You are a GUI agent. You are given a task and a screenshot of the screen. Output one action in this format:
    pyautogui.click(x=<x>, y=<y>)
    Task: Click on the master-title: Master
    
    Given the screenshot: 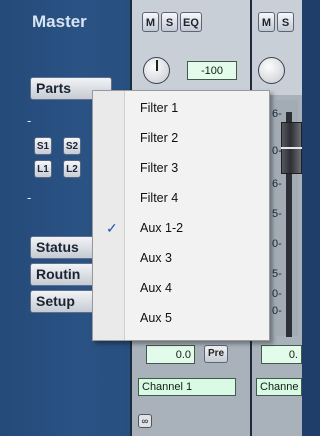 What is the action you would take?
    pyautogui.click(x=59, y=21)
    